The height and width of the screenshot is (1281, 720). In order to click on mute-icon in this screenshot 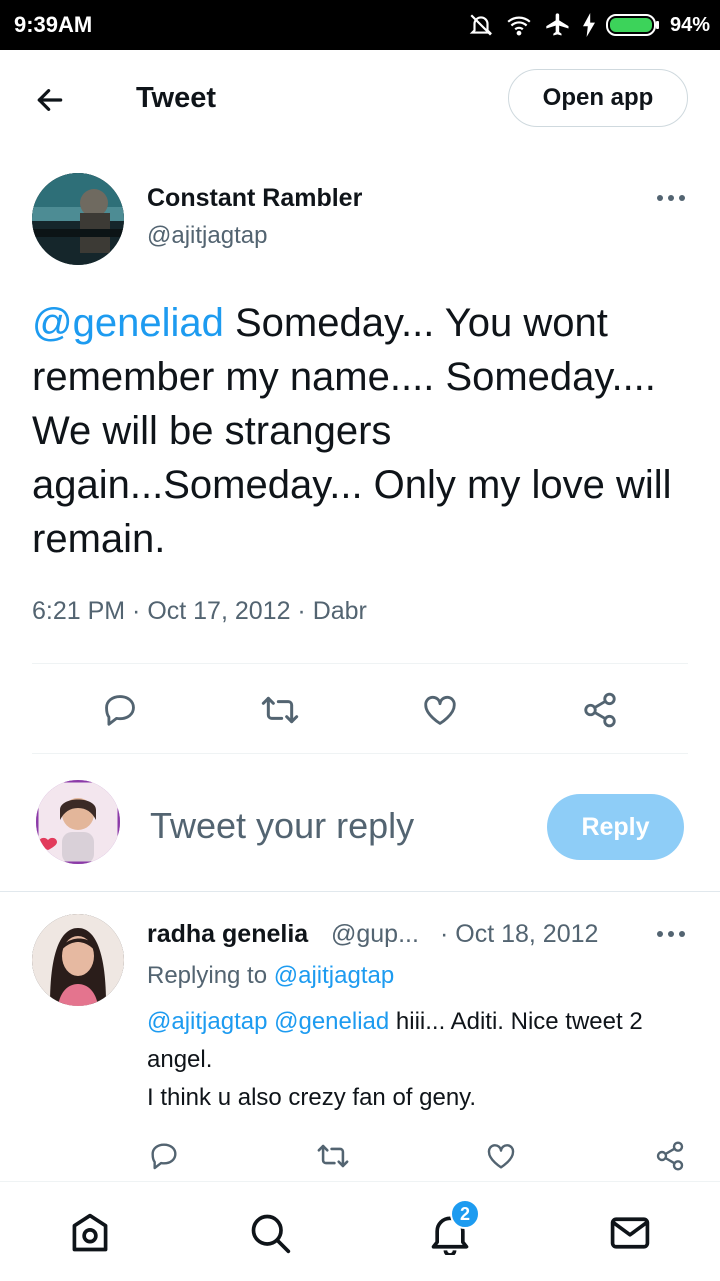, I will do `click(481, 25)`.